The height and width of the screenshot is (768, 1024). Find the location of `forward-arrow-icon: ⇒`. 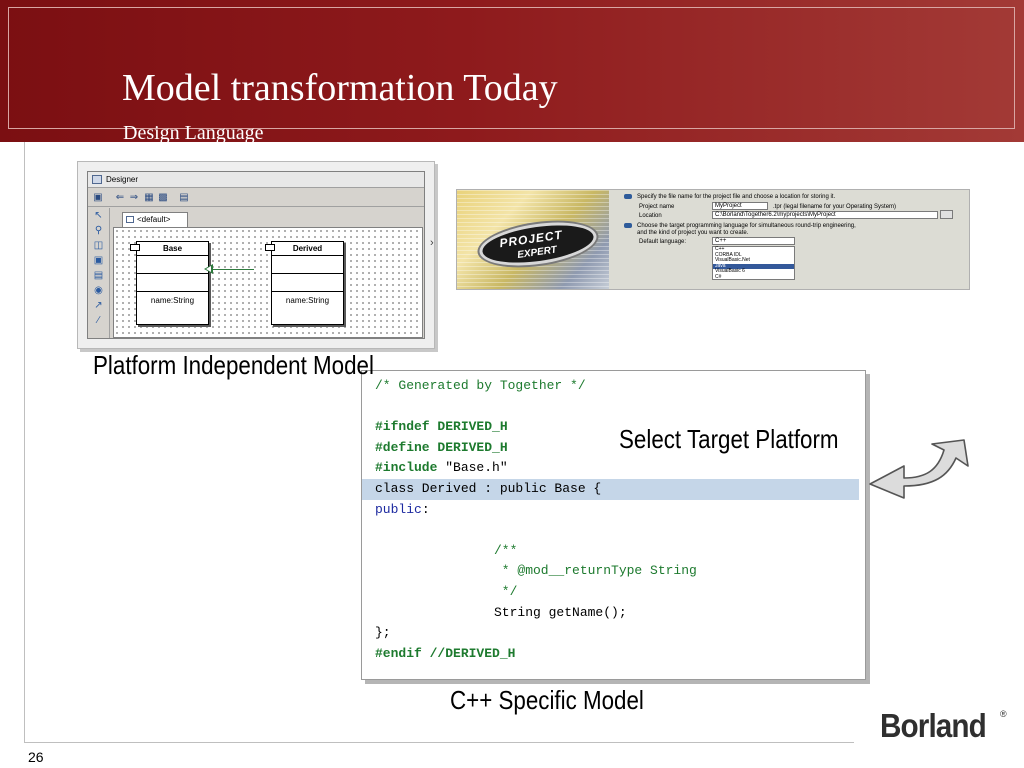

forward-arrow-icon: ⇒ is located at coordinates (134, 198).